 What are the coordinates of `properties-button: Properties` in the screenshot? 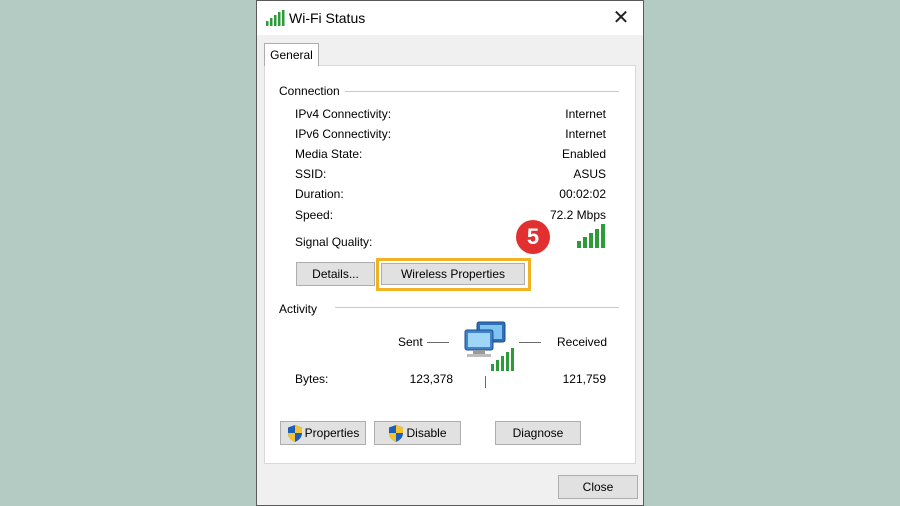 It's located at (323, 433).